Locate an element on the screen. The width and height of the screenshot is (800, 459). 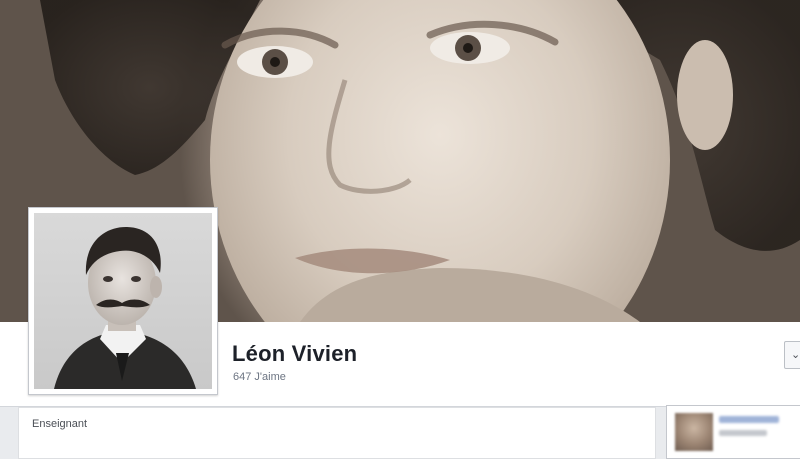
chevron-down-icon: ⌄ is located at coordinates (795, 355).